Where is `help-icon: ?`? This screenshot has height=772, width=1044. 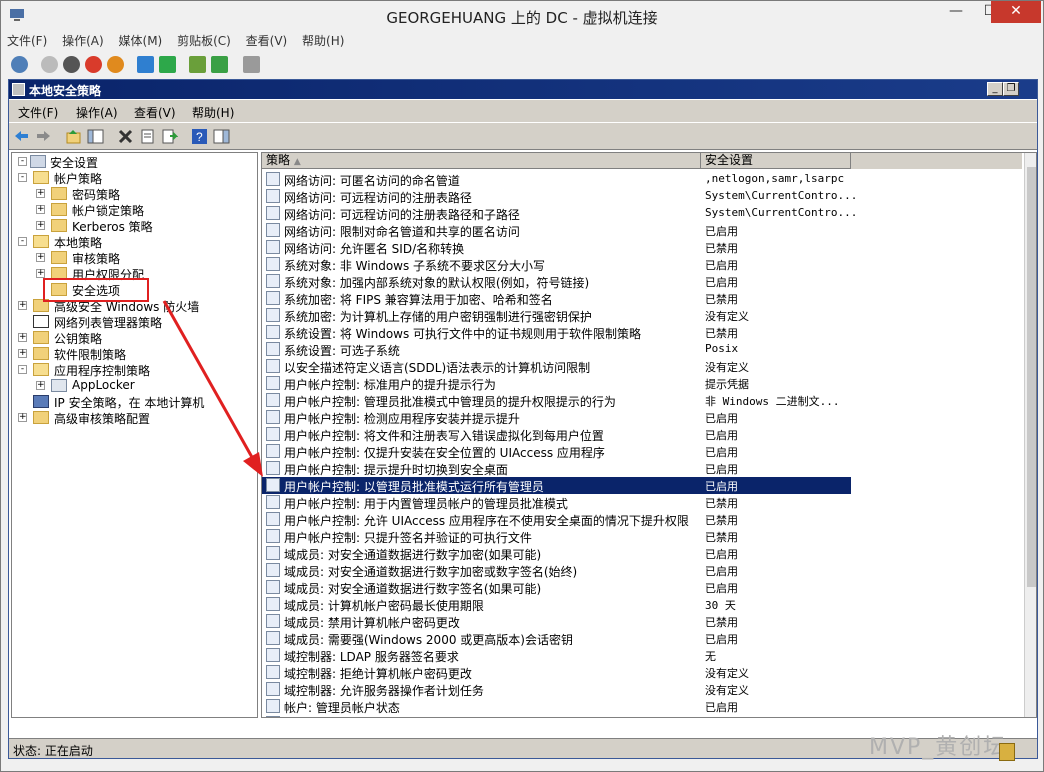 help-icon: ? is located at coordinates (199, 136).